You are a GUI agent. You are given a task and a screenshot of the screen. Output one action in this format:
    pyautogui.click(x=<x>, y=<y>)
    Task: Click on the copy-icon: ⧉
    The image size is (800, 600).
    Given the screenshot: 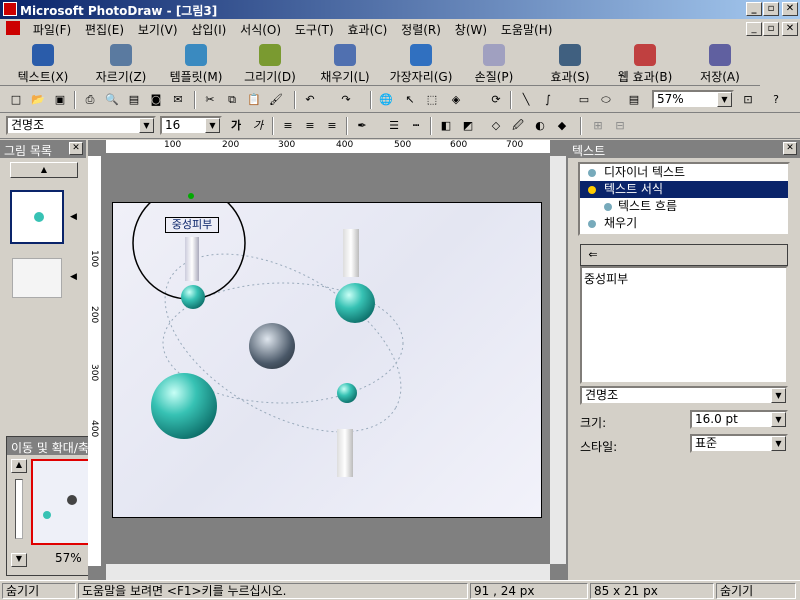 What is the action you would take?
    pyautogui.click(x=232, y=100)
    